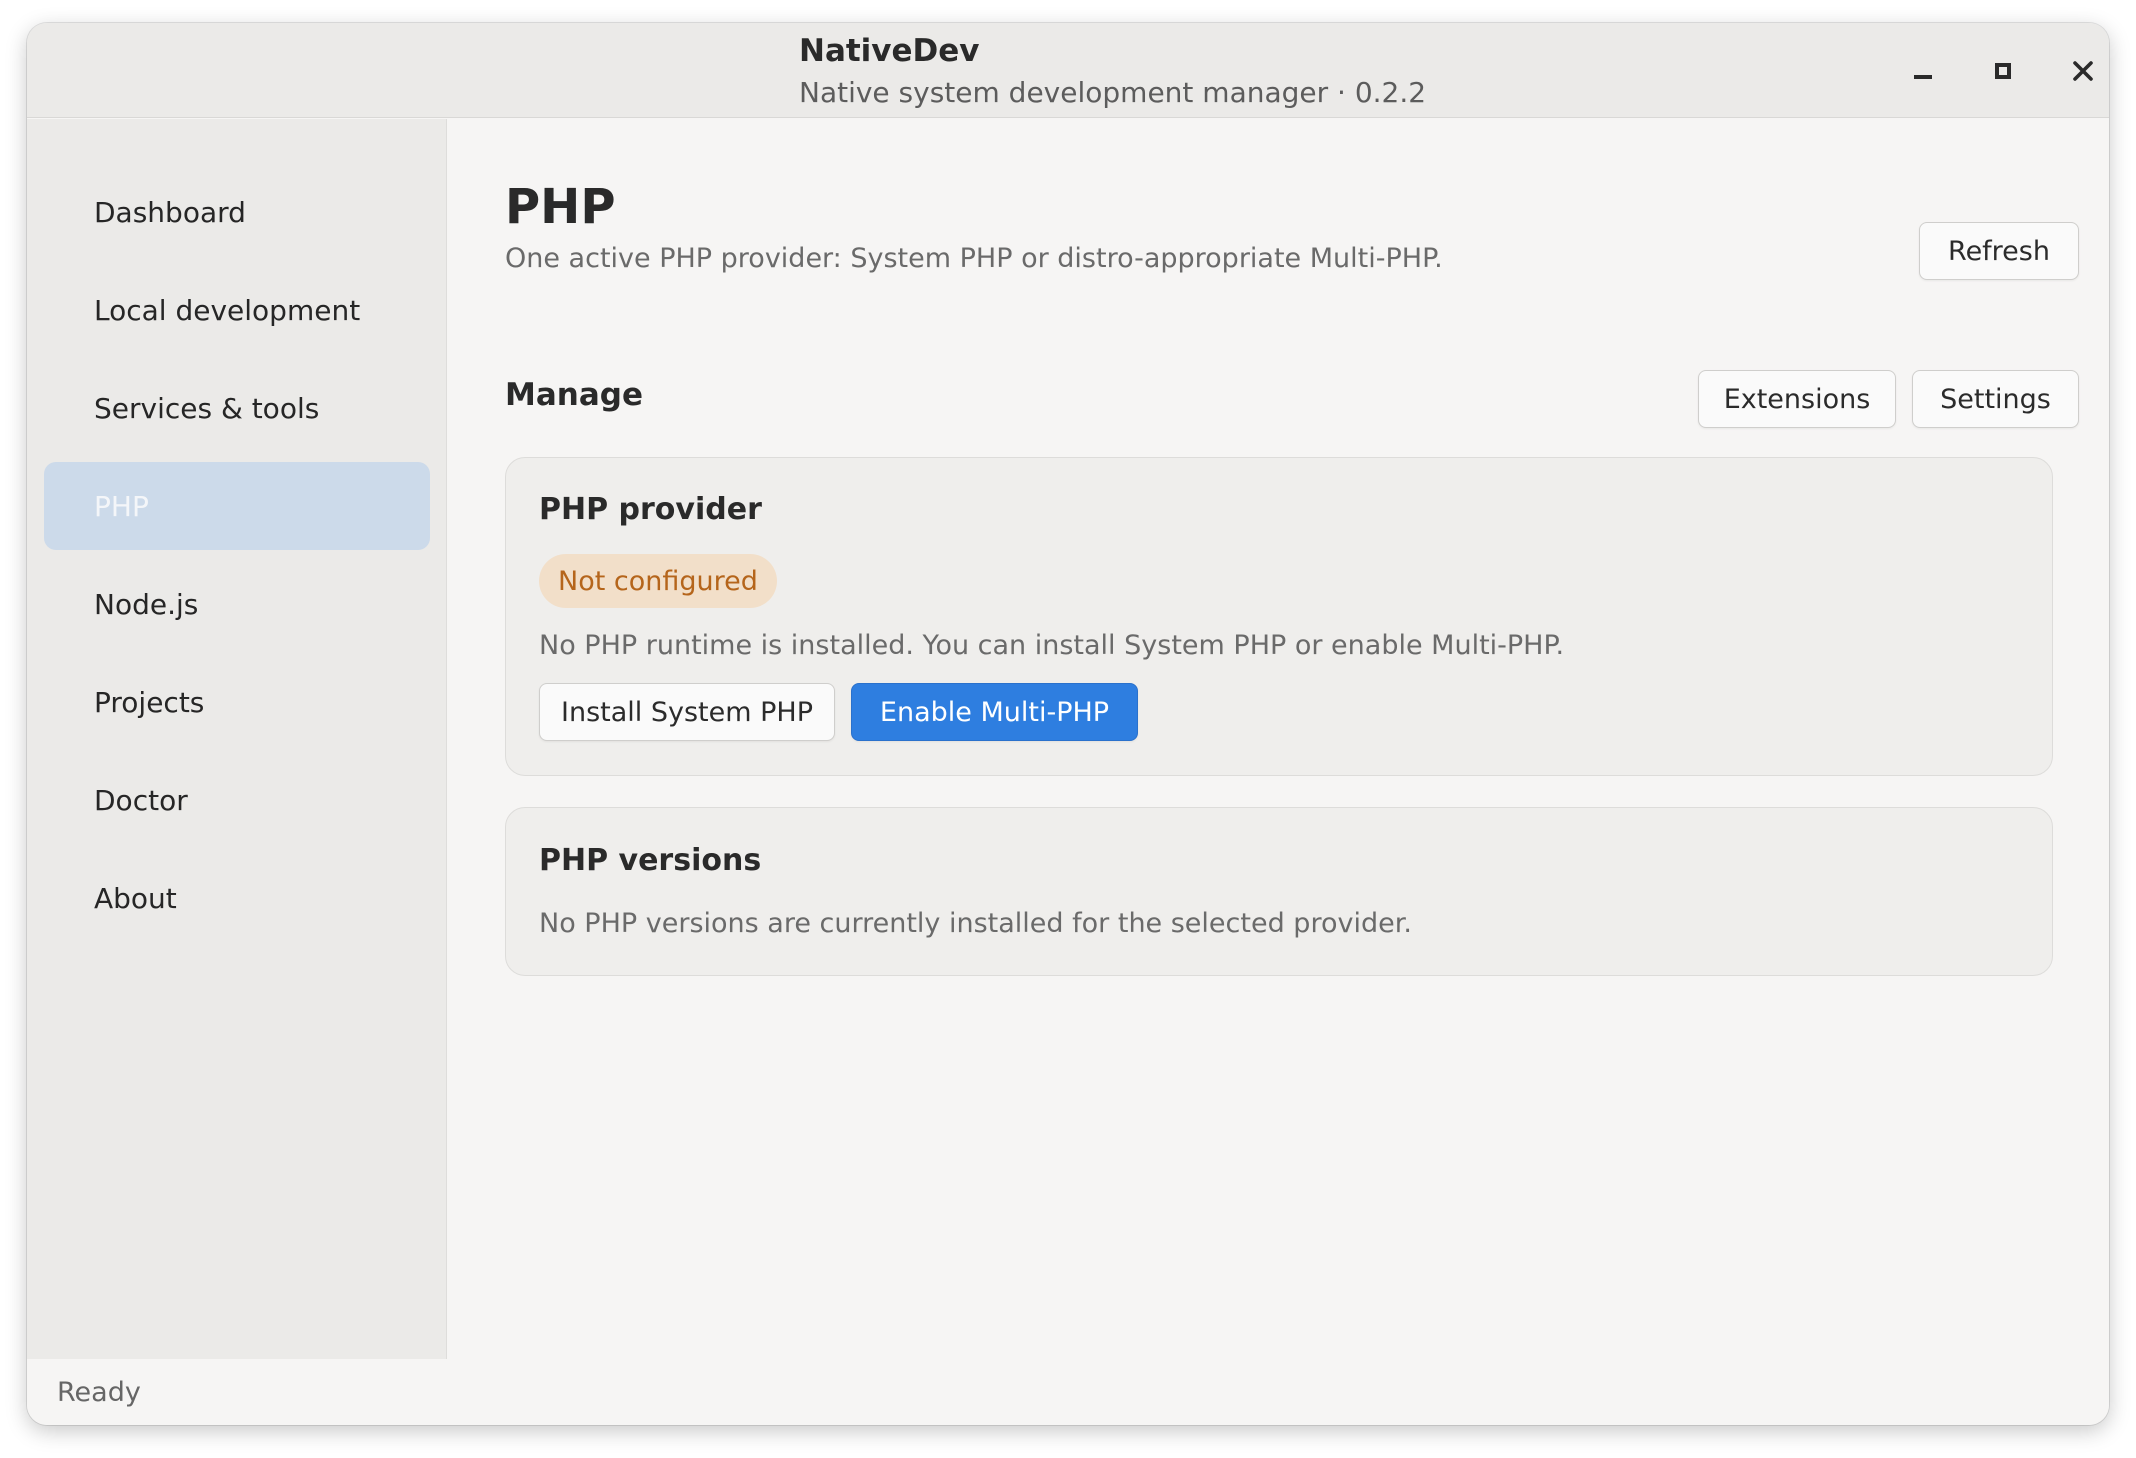 Image resolution: width=2136 pixels, height=1458 pixels. What do you see at coordinates (650, 509) in the screenshot?
I see `php-provider-title: PHP provider` at bounding box center [650, 509].